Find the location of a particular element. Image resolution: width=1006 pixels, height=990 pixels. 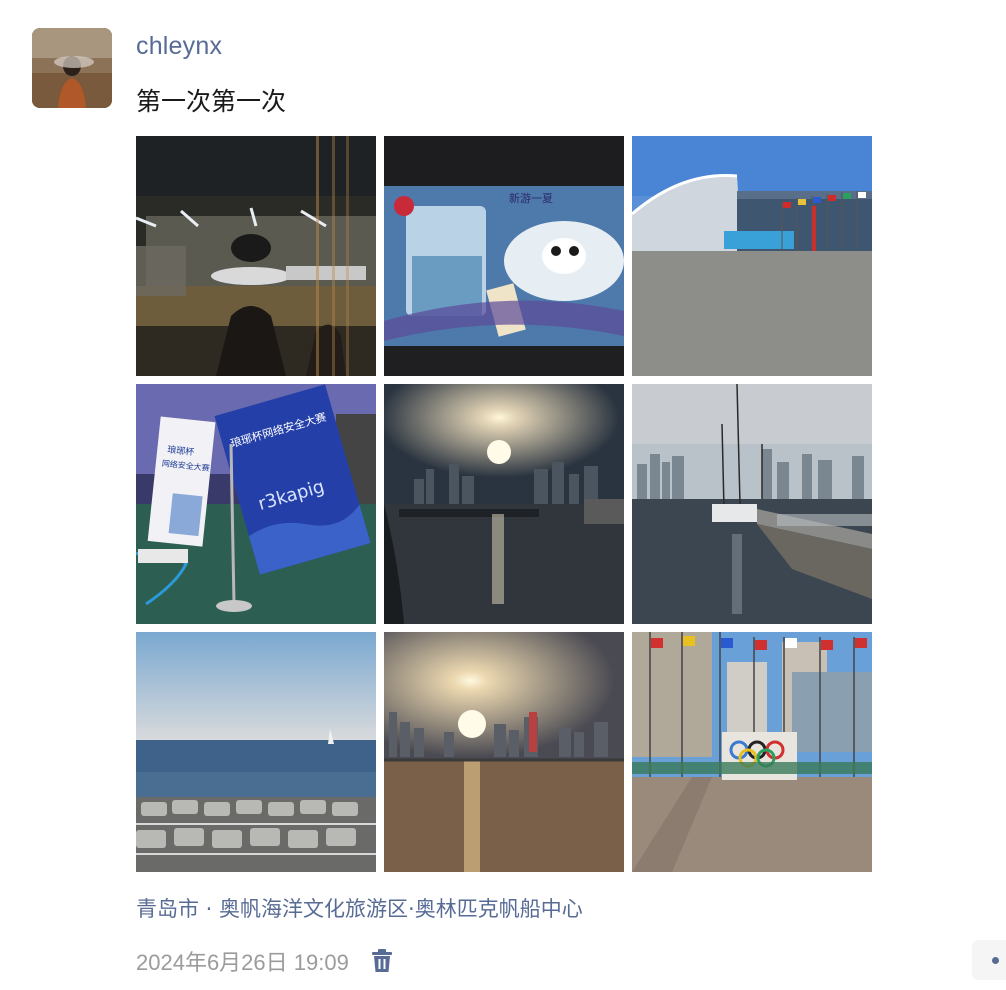

more-dot-icon is located at coordinates (995, 960).